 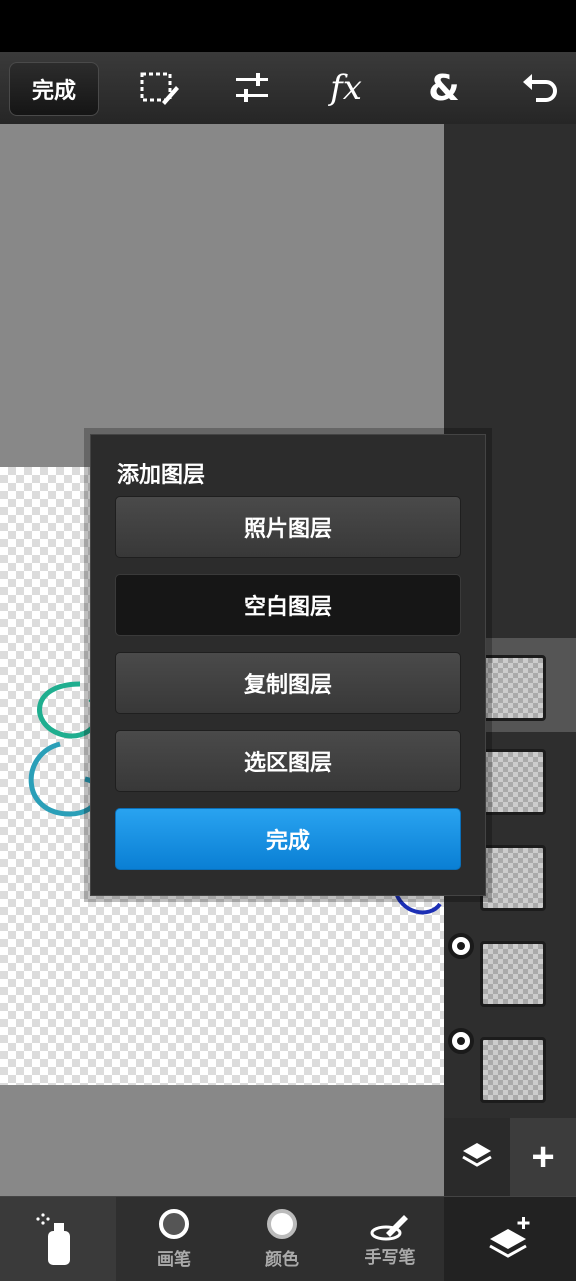 I want to click on color-swatch-icon, so click(x=282, y=1223).